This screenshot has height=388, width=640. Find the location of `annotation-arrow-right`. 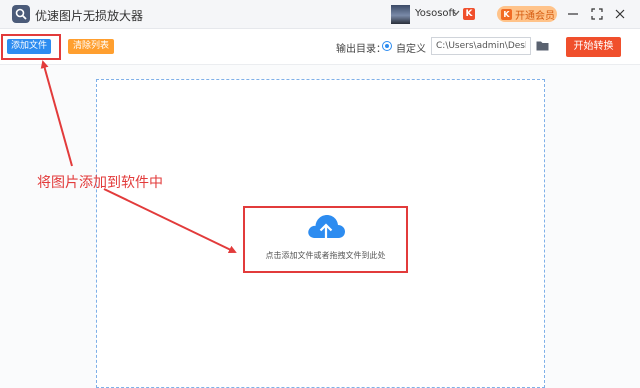

annotation-arrow-right is located at coordinates (170, 221).